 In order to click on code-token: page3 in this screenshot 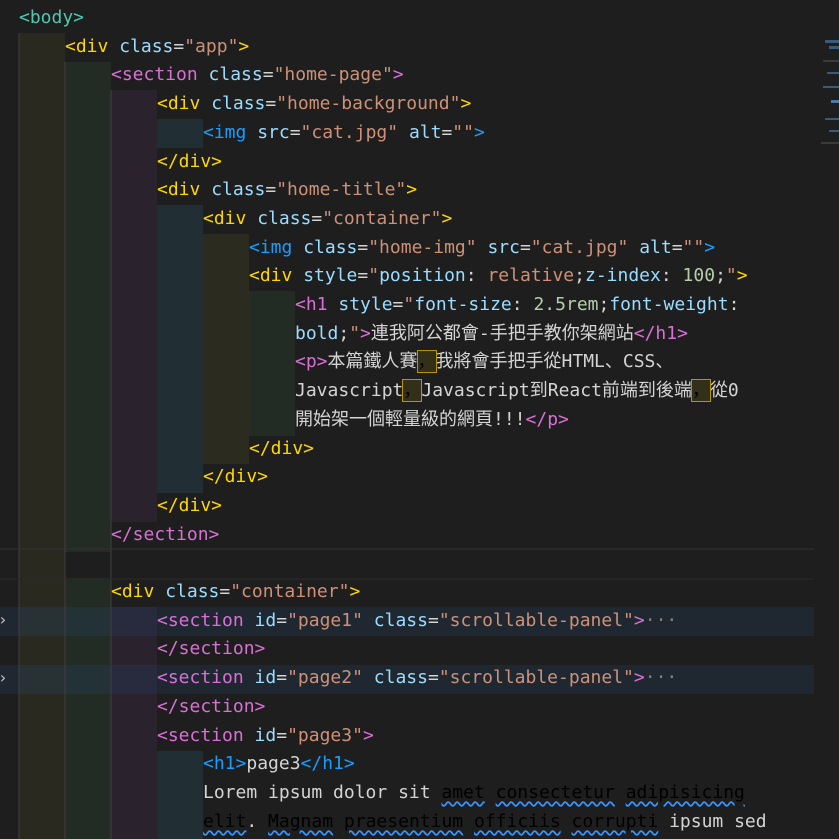, I will do `click(273, 764)`.